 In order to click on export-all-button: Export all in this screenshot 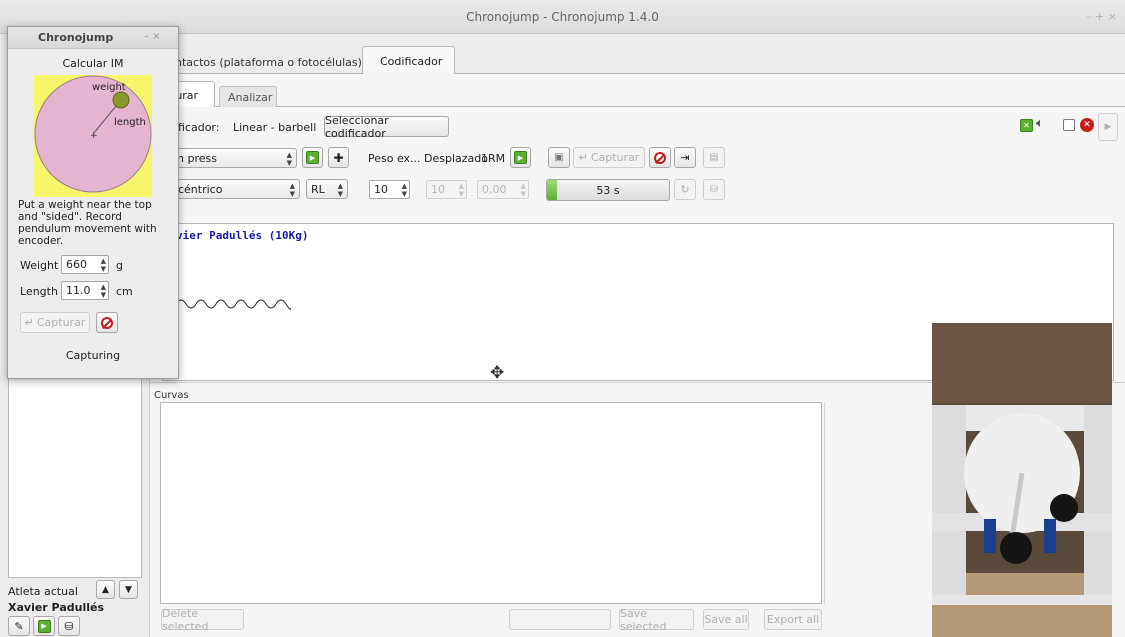, I will do `click(793, 619)`.